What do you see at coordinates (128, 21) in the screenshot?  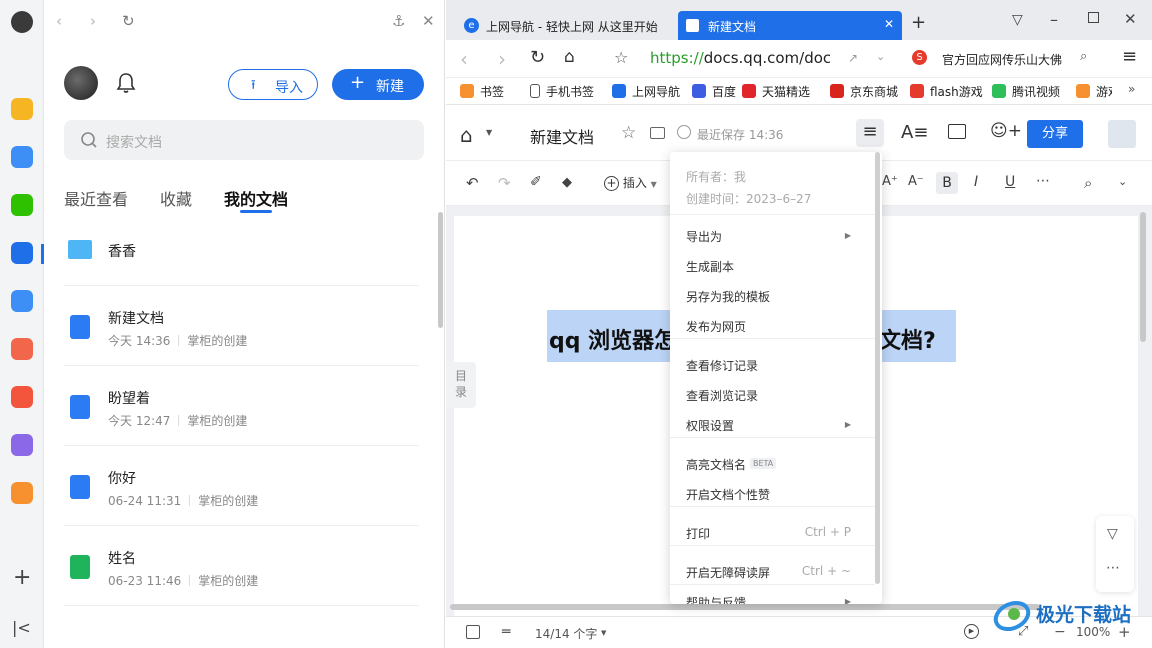 I see `refresh-icon: ↻` at bounding box center [128, 21].